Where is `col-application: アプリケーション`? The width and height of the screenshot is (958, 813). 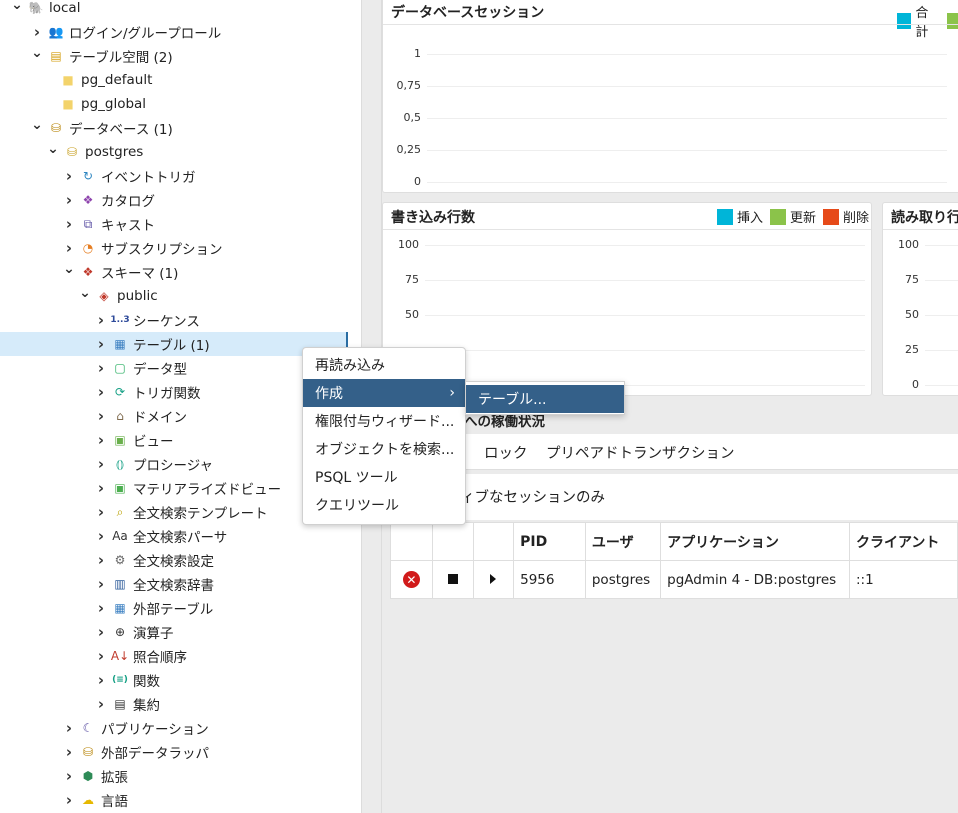 col-application: アプリケーション is located at coordinates (755, 541).